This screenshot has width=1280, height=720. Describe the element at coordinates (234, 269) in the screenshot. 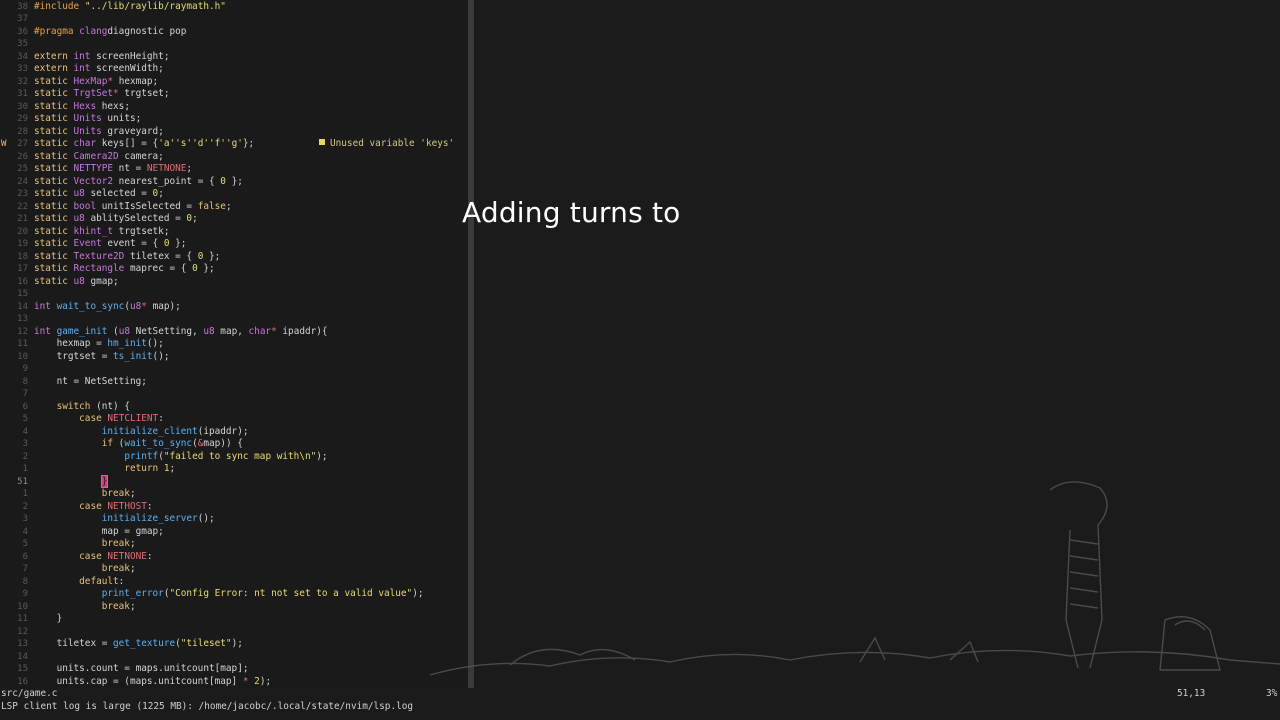

I see `code-line: 17 static Rectangle maprec = { 0 };` at that location.